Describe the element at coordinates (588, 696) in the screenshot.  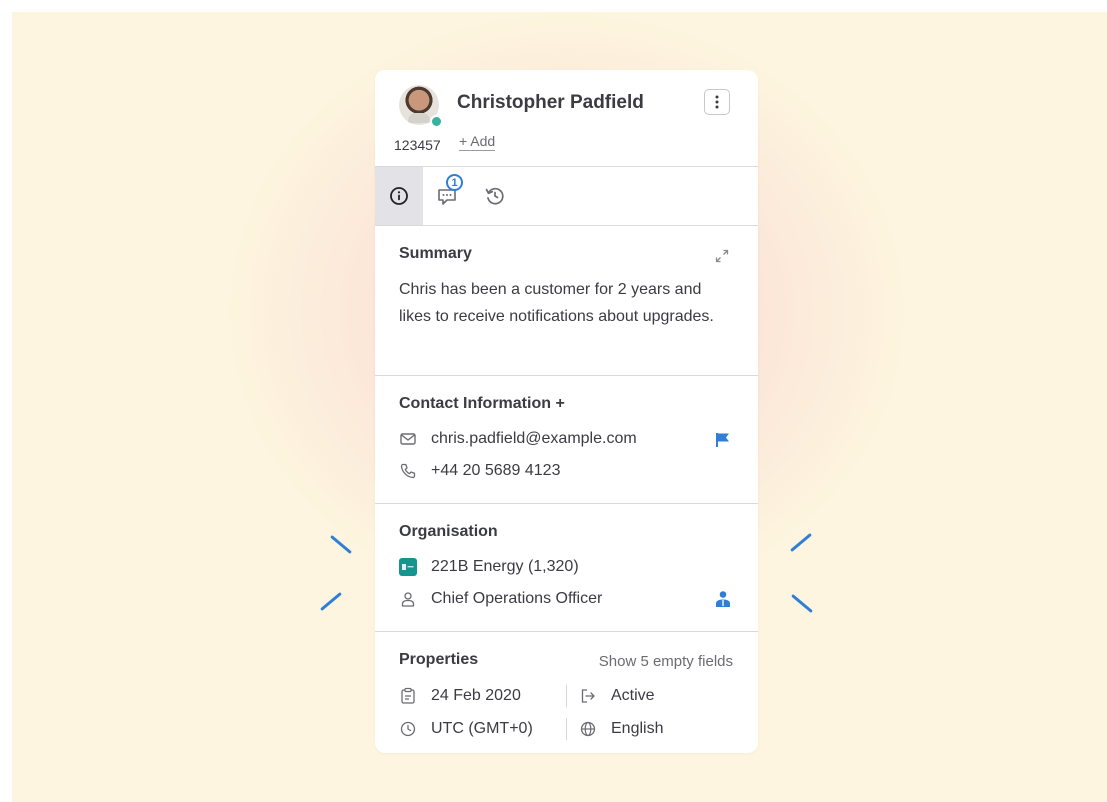
I see `sign-in-icon` at that location.